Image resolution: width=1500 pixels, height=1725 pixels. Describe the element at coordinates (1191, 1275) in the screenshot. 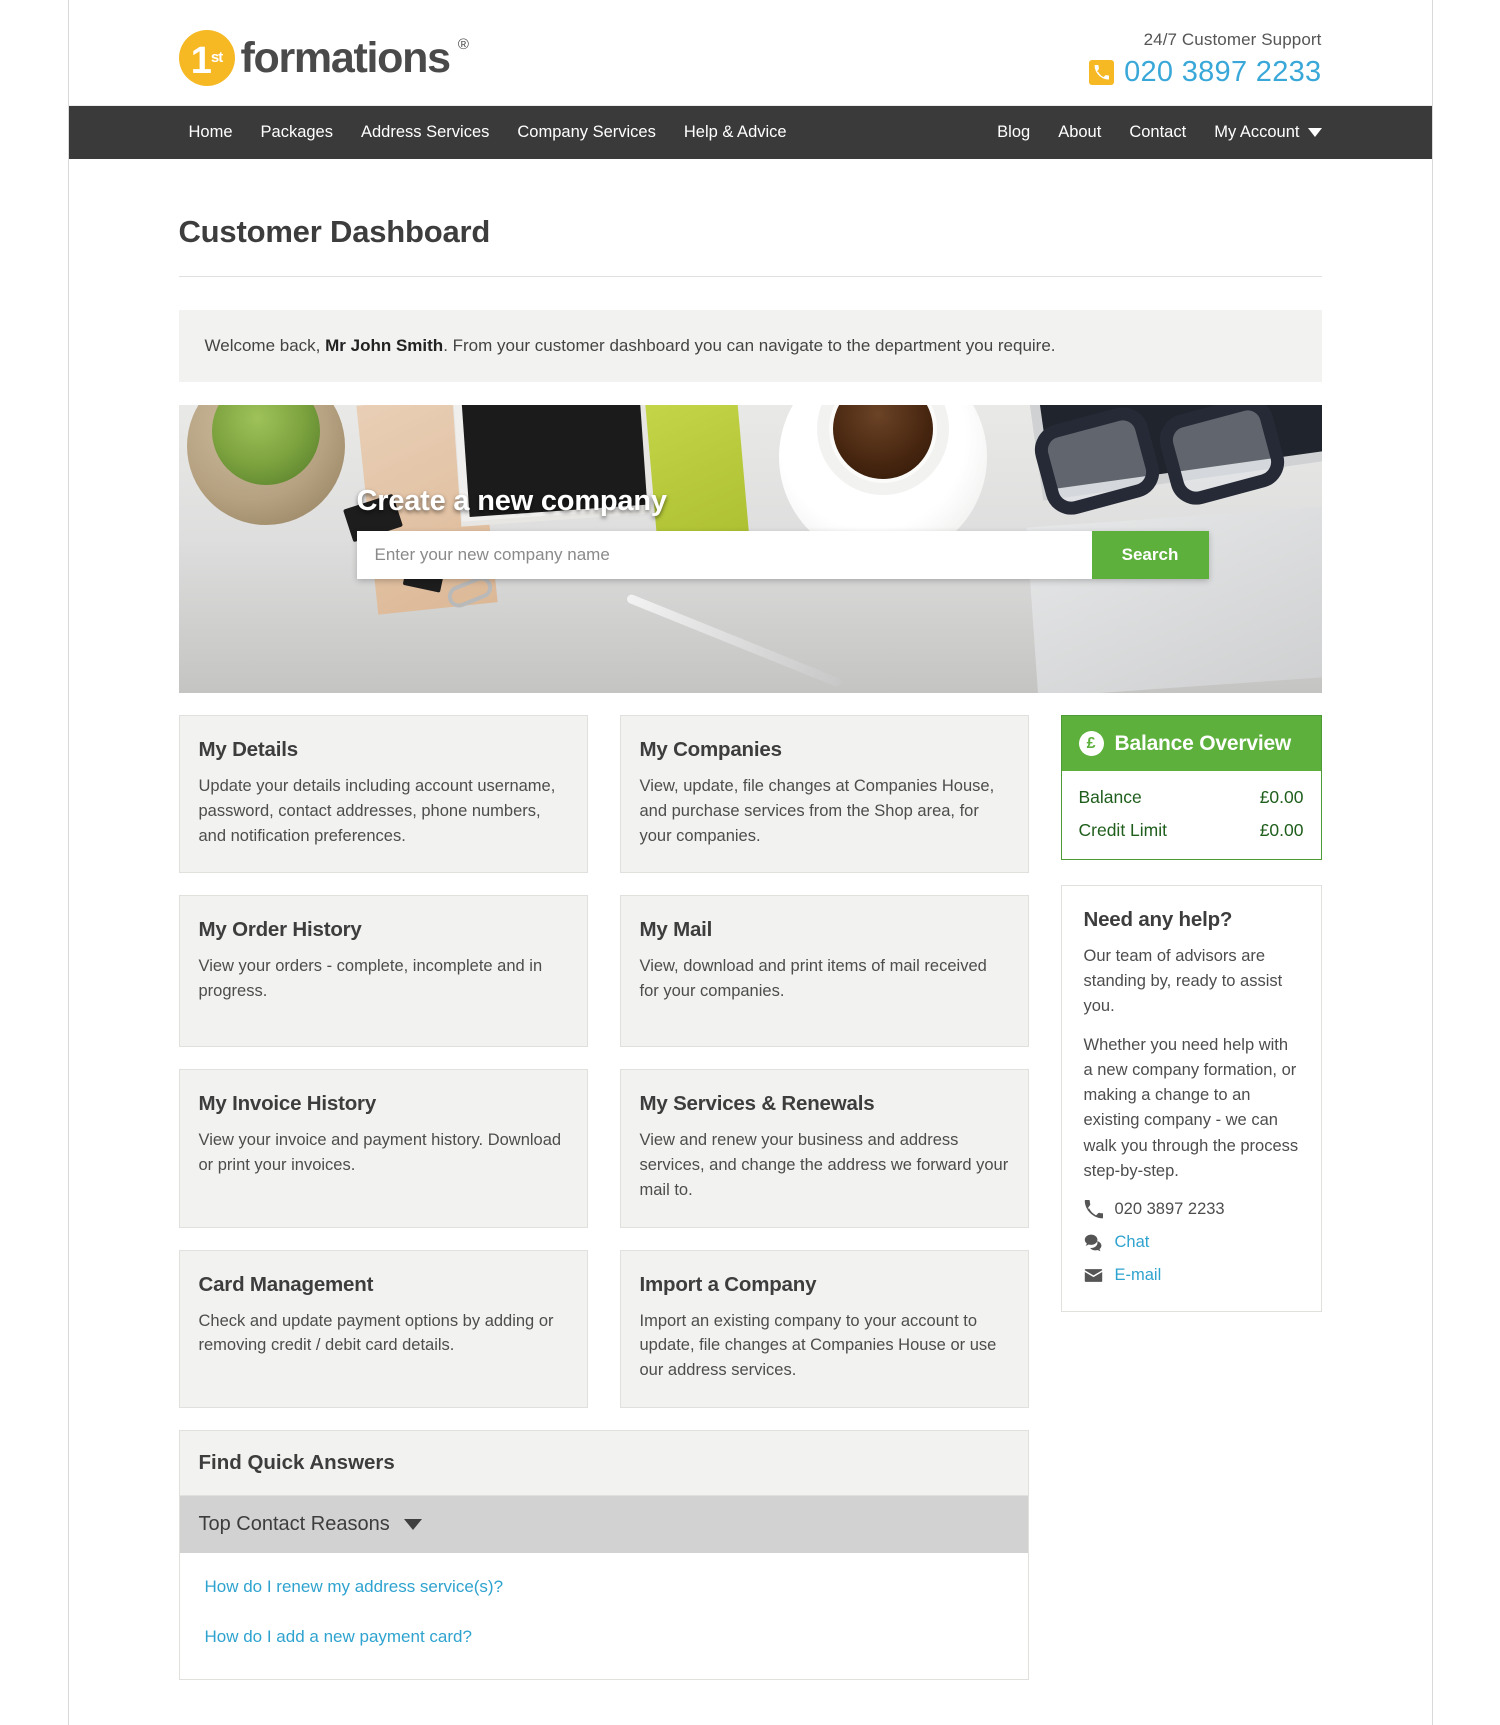

I see `help-email-row: E-mail` at that location.